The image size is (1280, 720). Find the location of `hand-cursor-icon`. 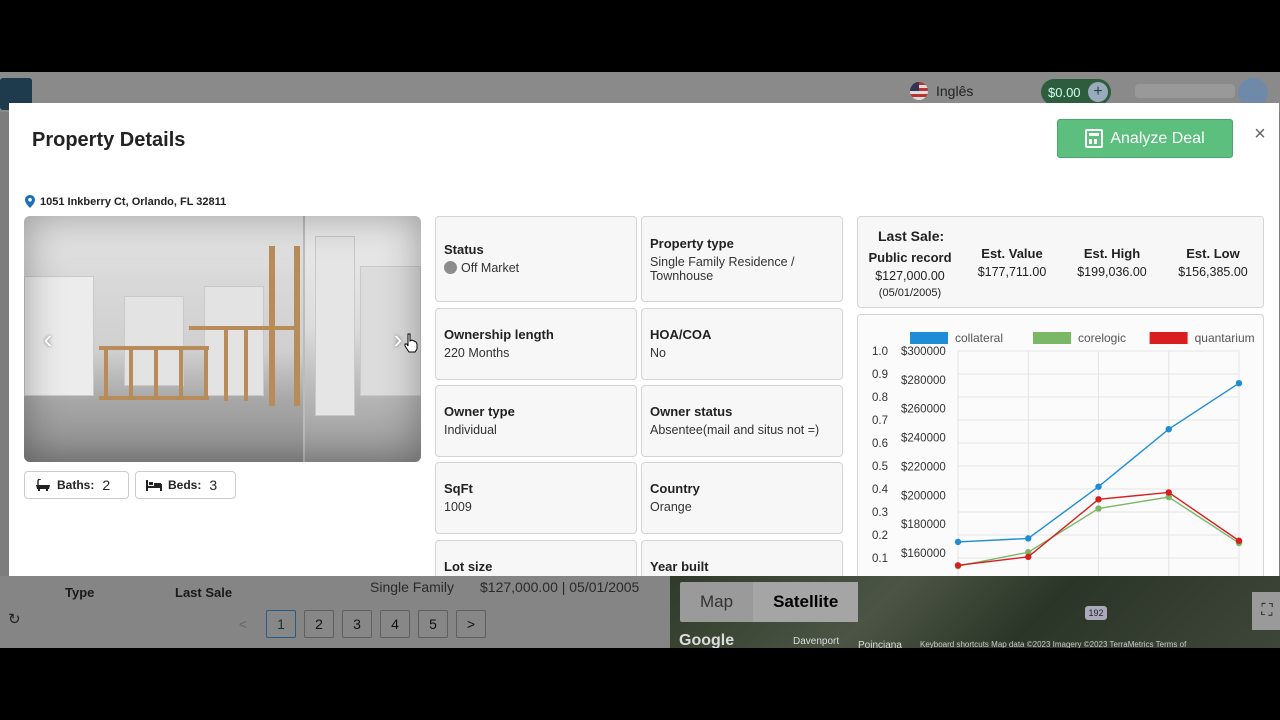

hand-cursor-icon is located at coordinates (411, 343).